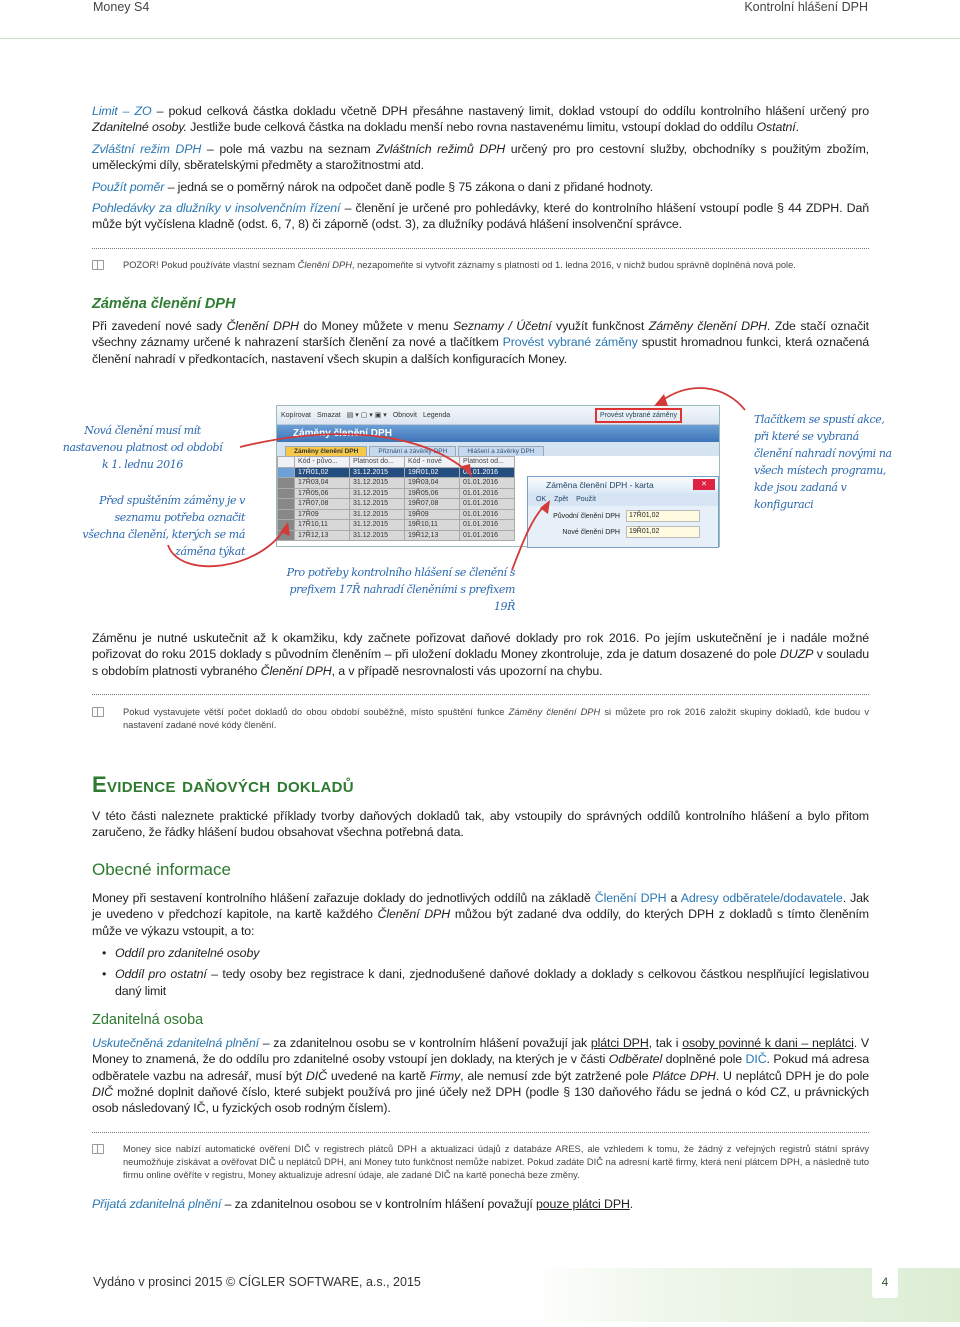 The height and width of the screenshot is (1327, 960). I want to click on emphasis: Plátce DPH, so click(684, 1075).